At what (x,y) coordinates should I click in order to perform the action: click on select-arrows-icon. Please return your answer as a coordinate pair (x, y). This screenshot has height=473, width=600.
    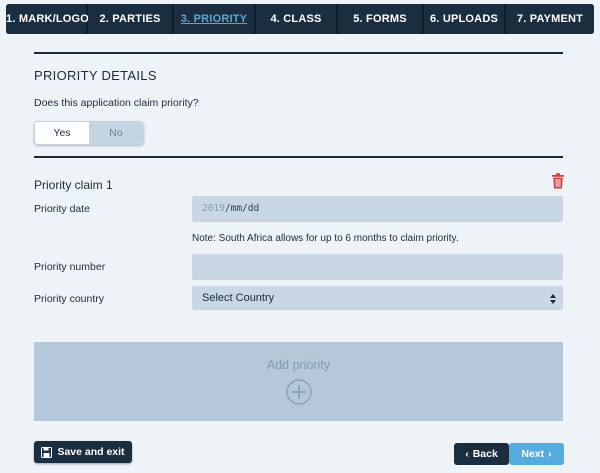
    Looking at the image, I should click on (553, 299).